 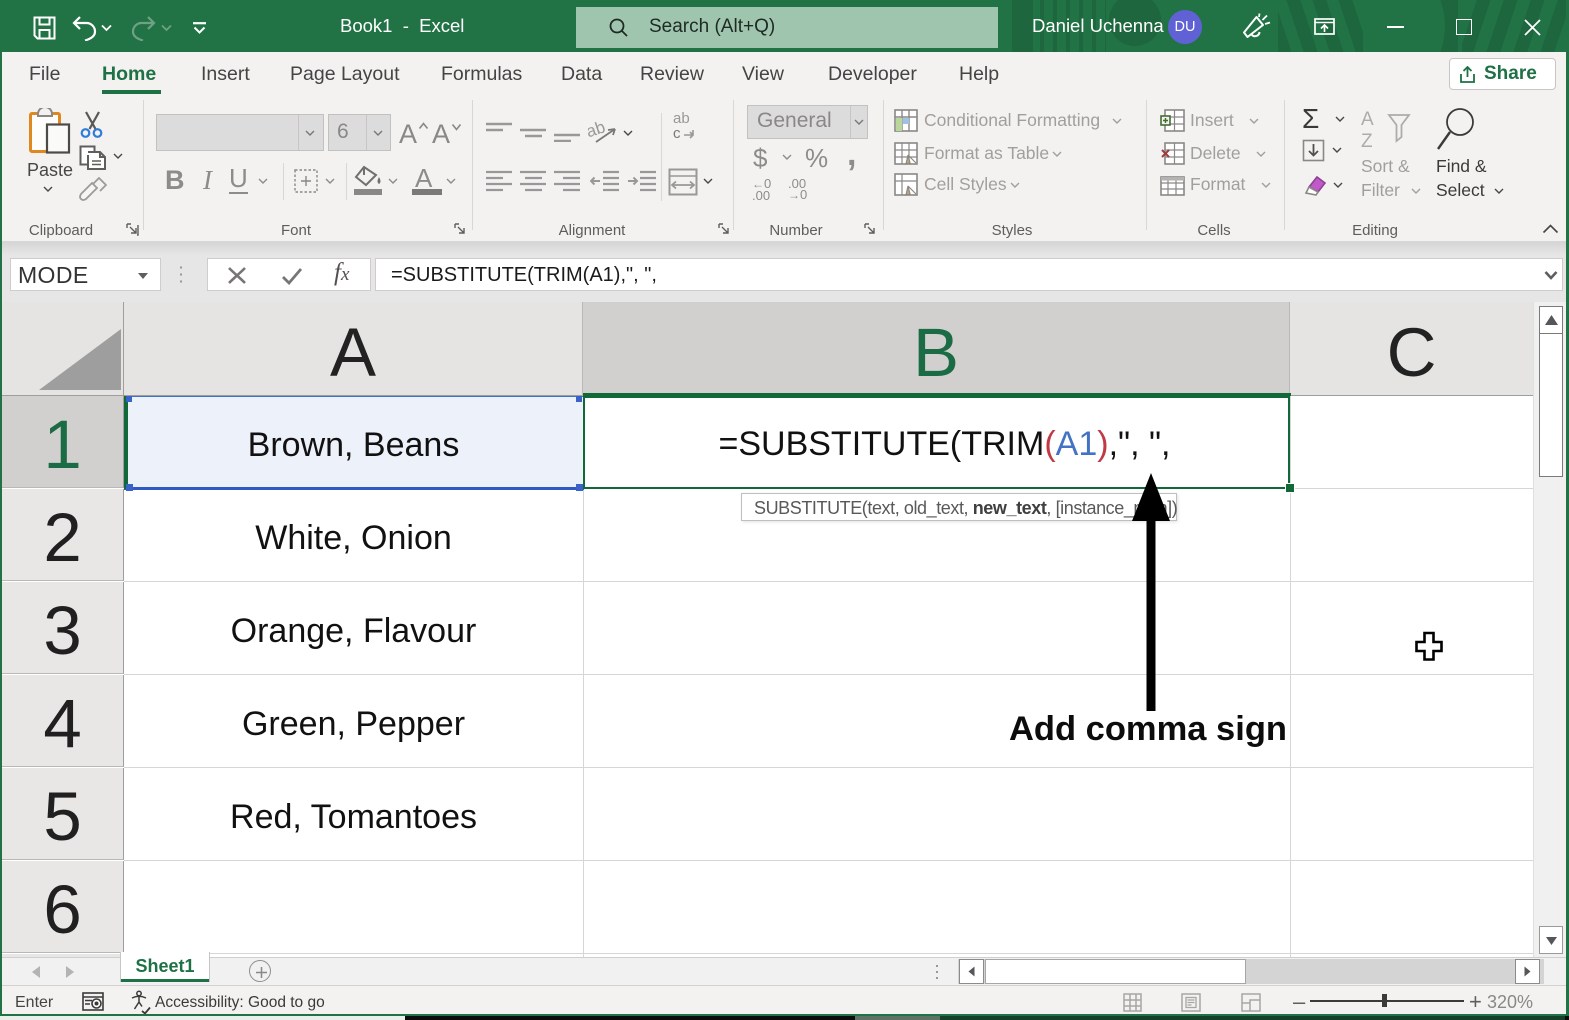 What do you see at coordinates (677, 133) in the screenshot?
I see `svg-text: c` at bounding box center [677, 133].